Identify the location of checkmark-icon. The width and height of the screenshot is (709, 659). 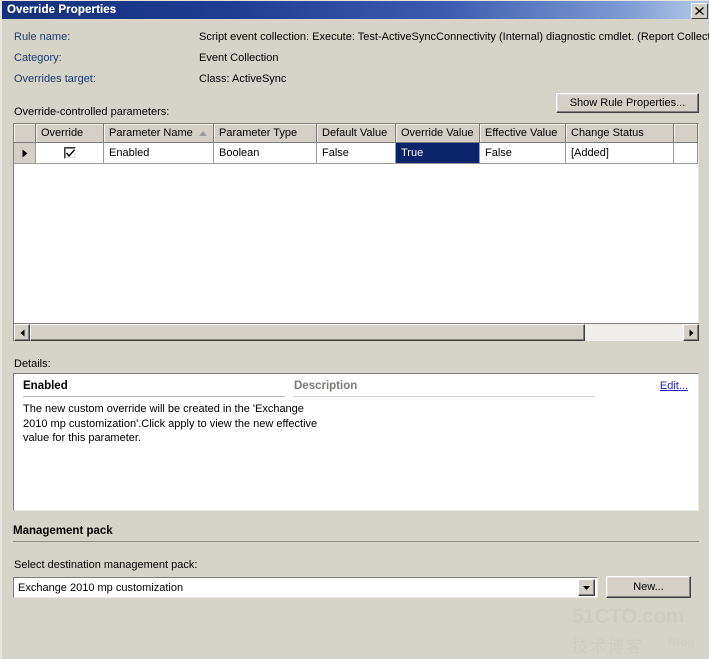
(70, 153).